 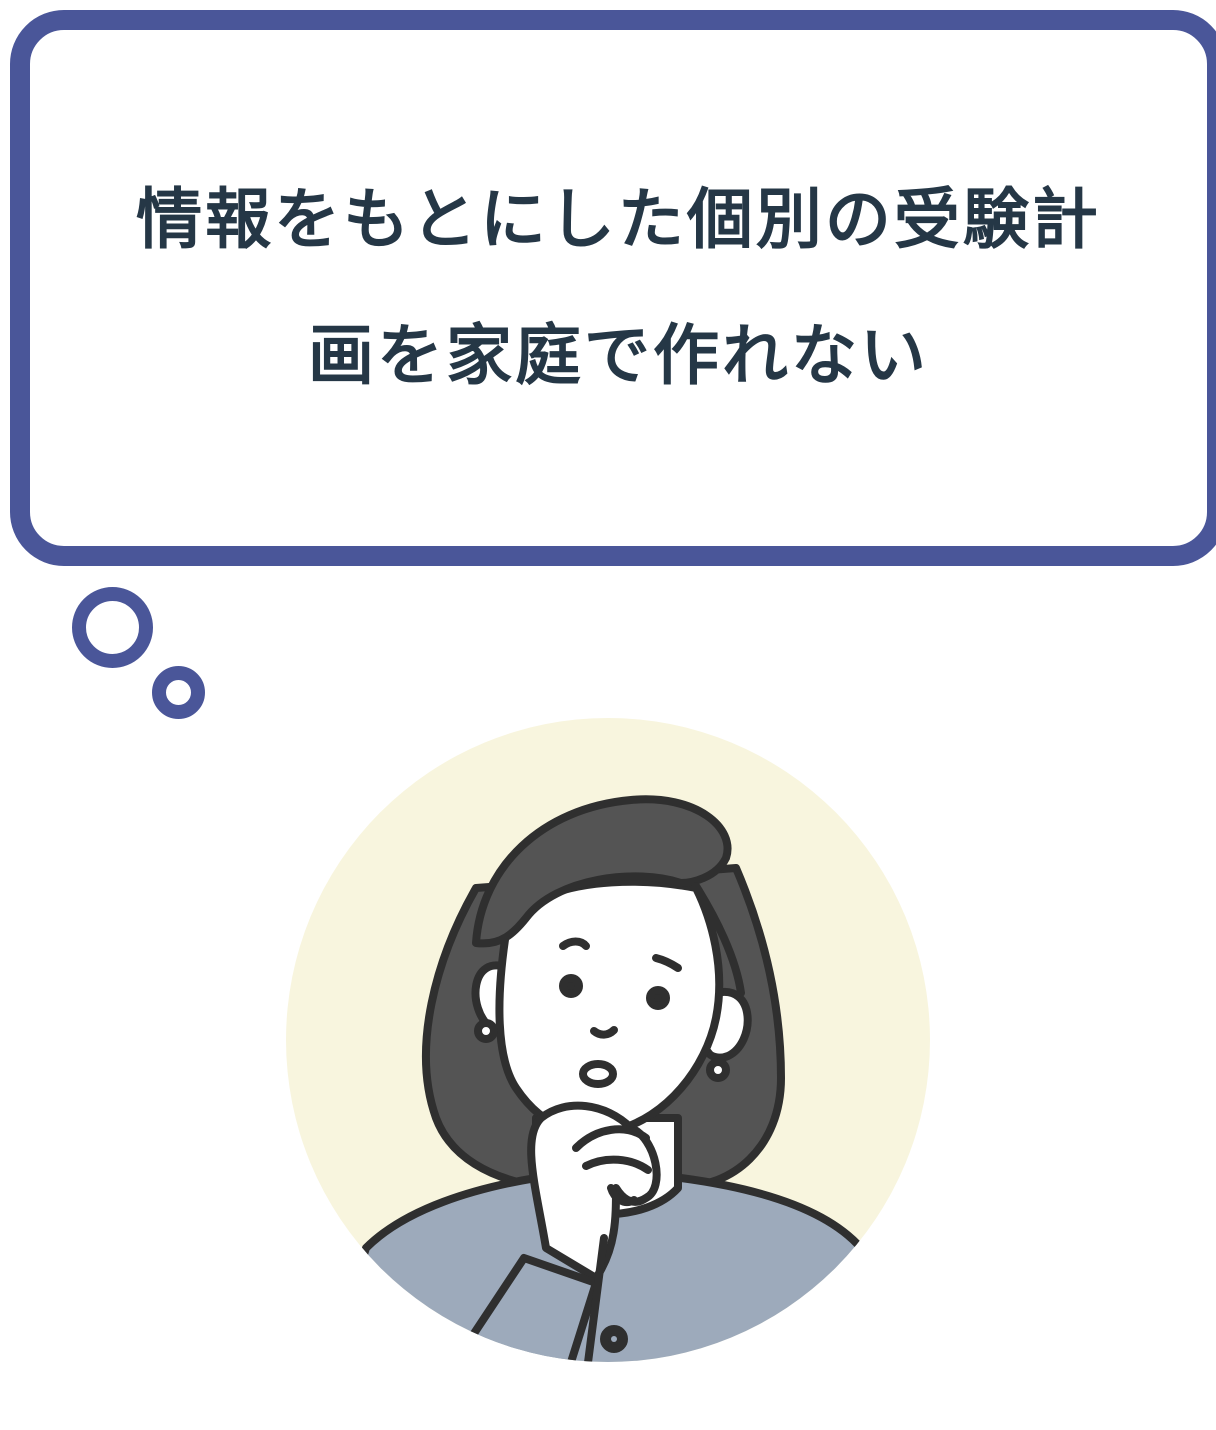 What do you see at coordinates (574, 943) in the screenshot?
I see `left-eyebrow` at bounding box center [574, 943].